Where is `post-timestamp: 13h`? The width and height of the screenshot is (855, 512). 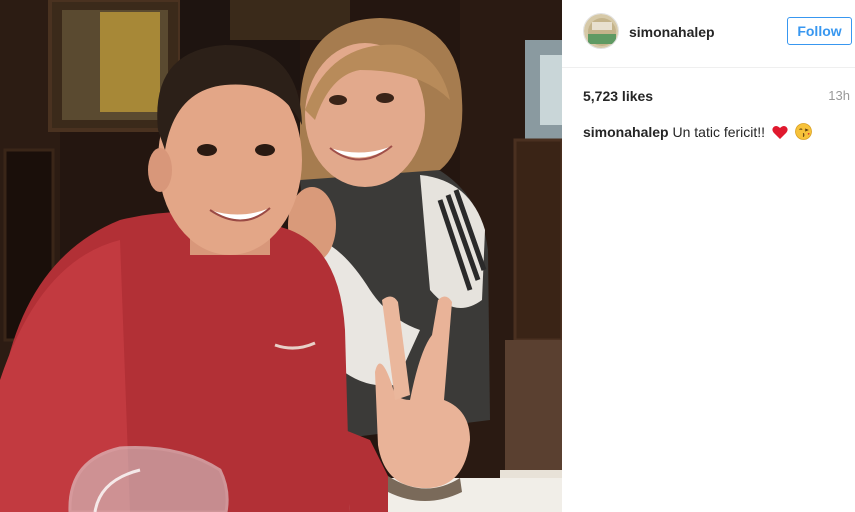 post-timestamp: 13h is located at coordinates (839, 95).